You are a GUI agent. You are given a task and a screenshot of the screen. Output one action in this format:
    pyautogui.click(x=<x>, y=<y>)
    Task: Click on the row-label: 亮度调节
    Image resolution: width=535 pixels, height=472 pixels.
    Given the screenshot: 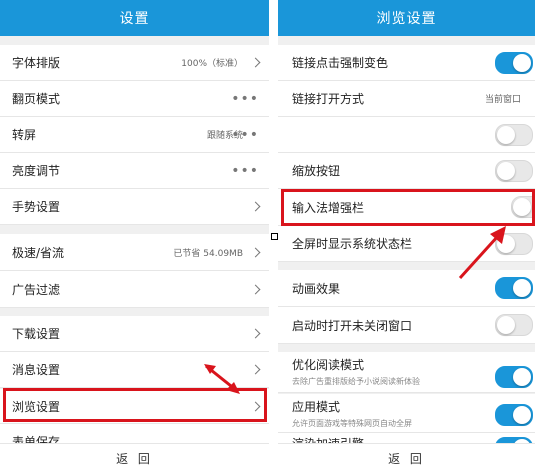 What is the action you would take?
    pyautogui.click(x=36, y=171)
    